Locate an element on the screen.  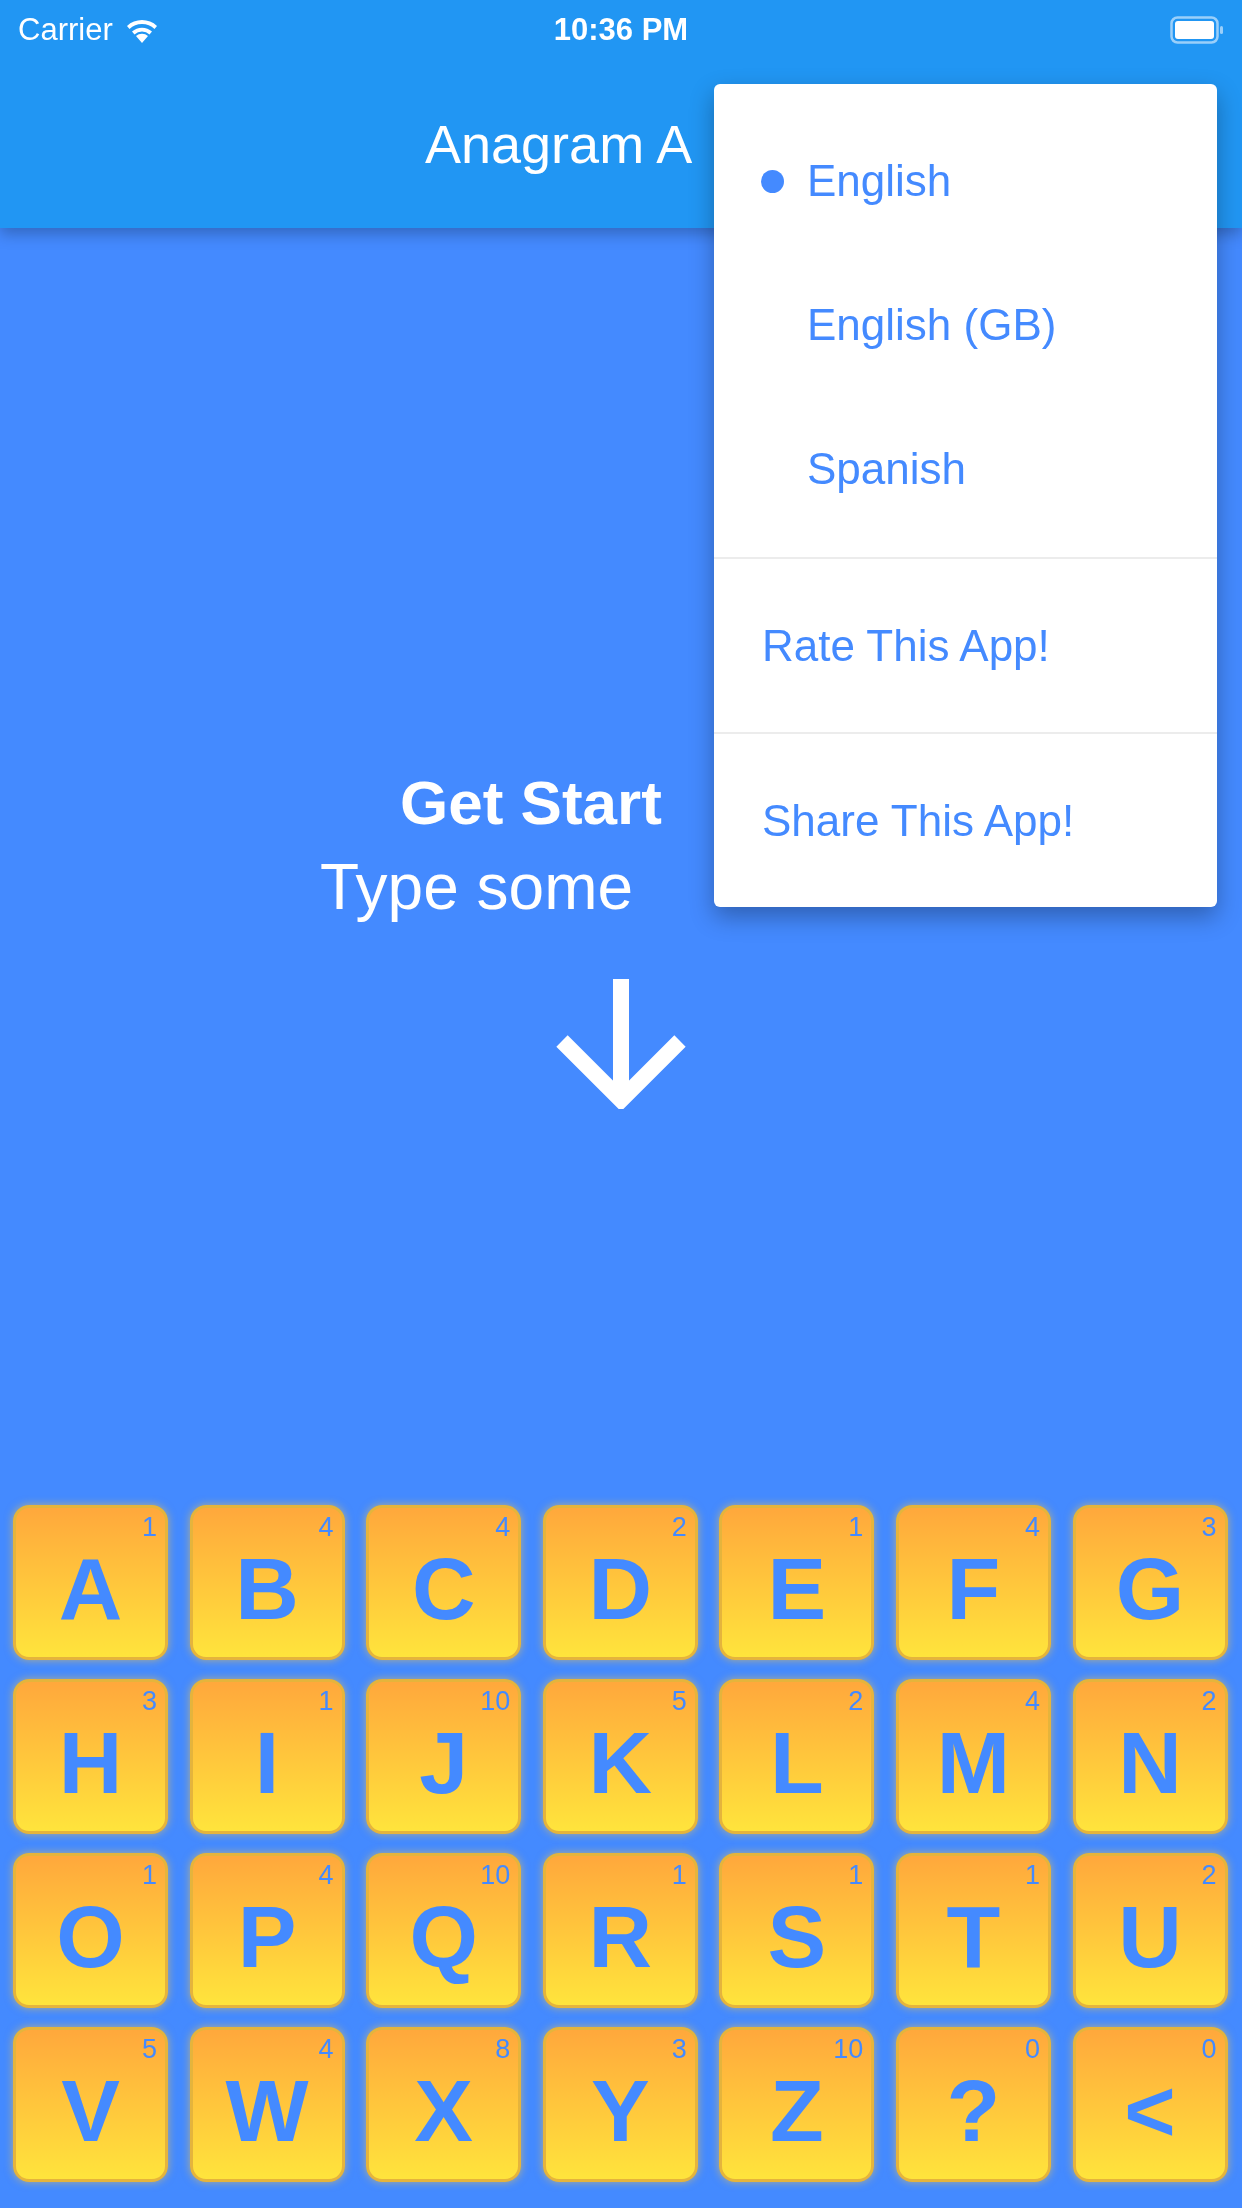
letter-tile: G 3 is located at coordinates (1150, 1582).